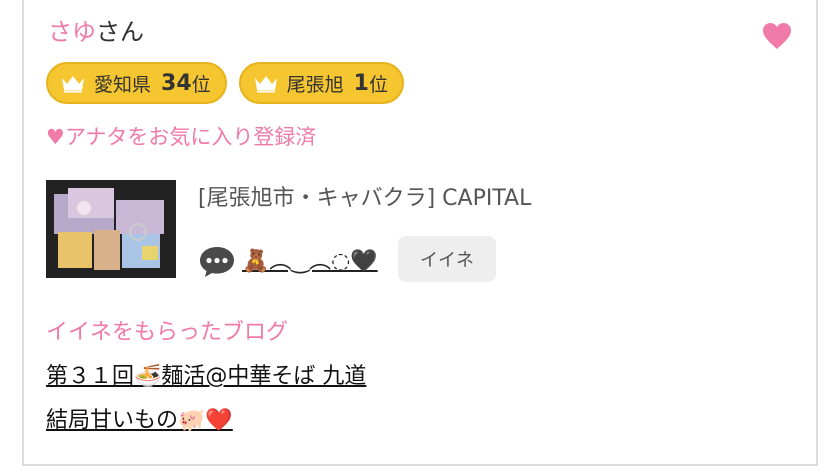 This screenshot has width=840, height=471. What do you see at coordinates (310, 261) in the screenshot?
I see `status-message: 🧸︵‿︵◌🖤` at bounding box center [310, 261].